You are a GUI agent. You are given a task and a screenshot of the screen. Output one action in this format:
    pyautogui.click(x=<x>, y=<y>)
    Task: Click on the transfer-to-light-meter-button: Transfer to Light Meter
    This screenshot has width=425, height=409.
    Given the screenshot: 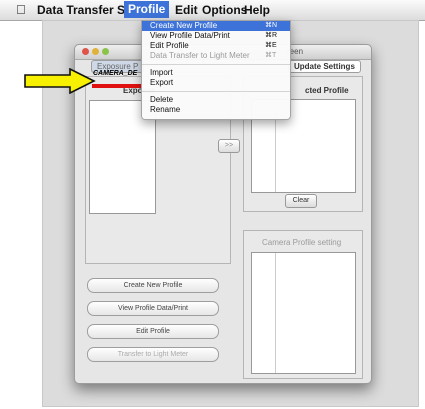 What is the action you would take?
    pyautogui.click(x=153, y=354)
    